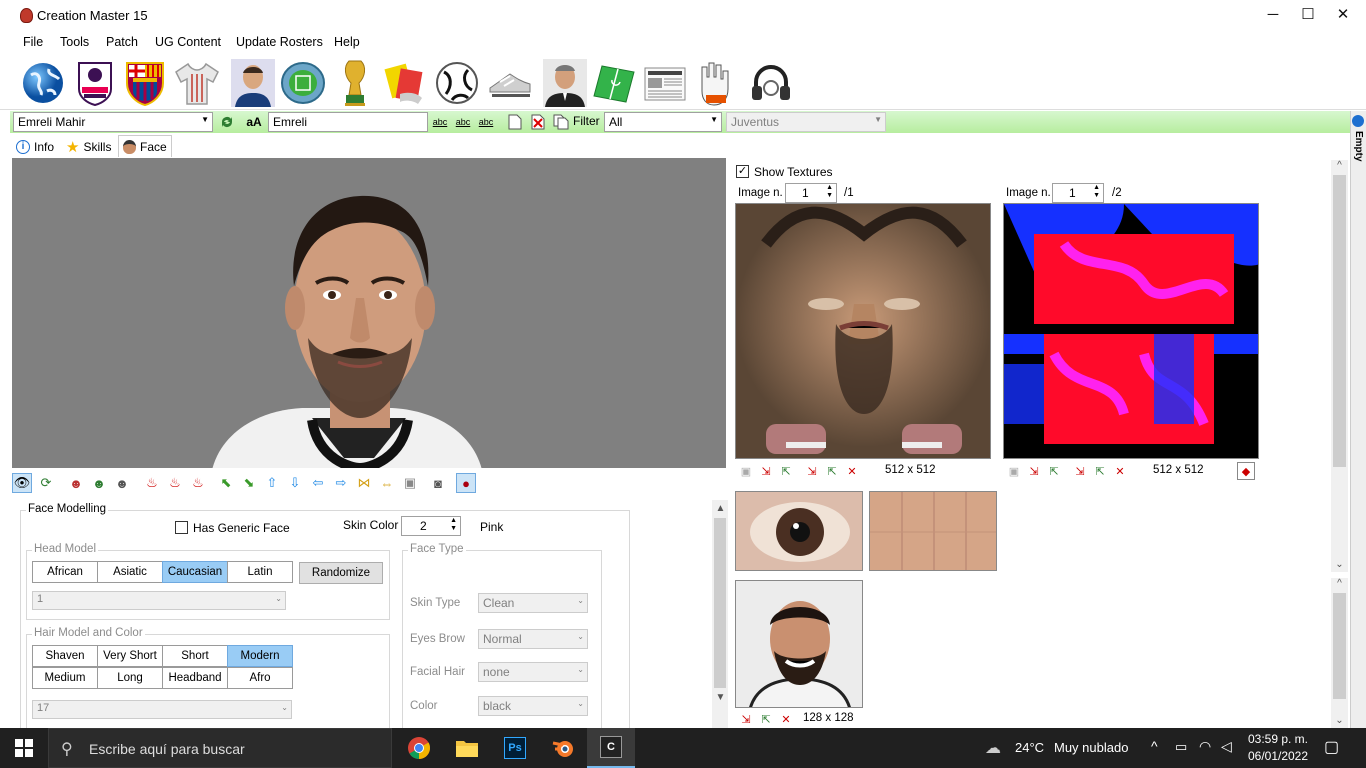 The width and height of the screenshot is (1366, 768). Describe the element at coordinates (122, 42) in the screenshot. I see `menu-patch: Patch` at that location.